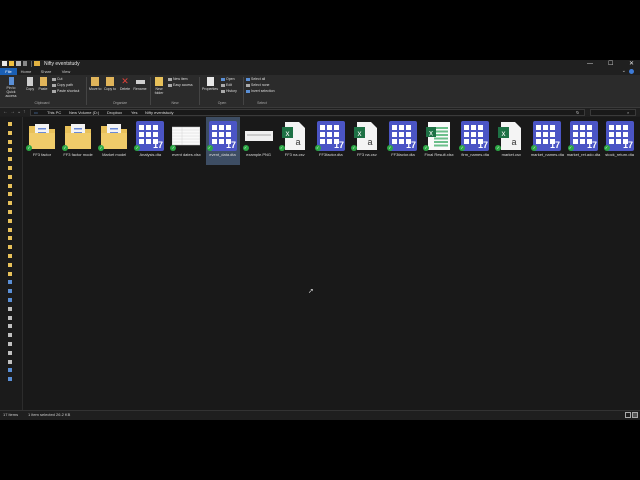  Describe the element at coordinates (620, 141) in the screenshot. I see `file-item: 17 ✓ stock_return.dta` at that location.